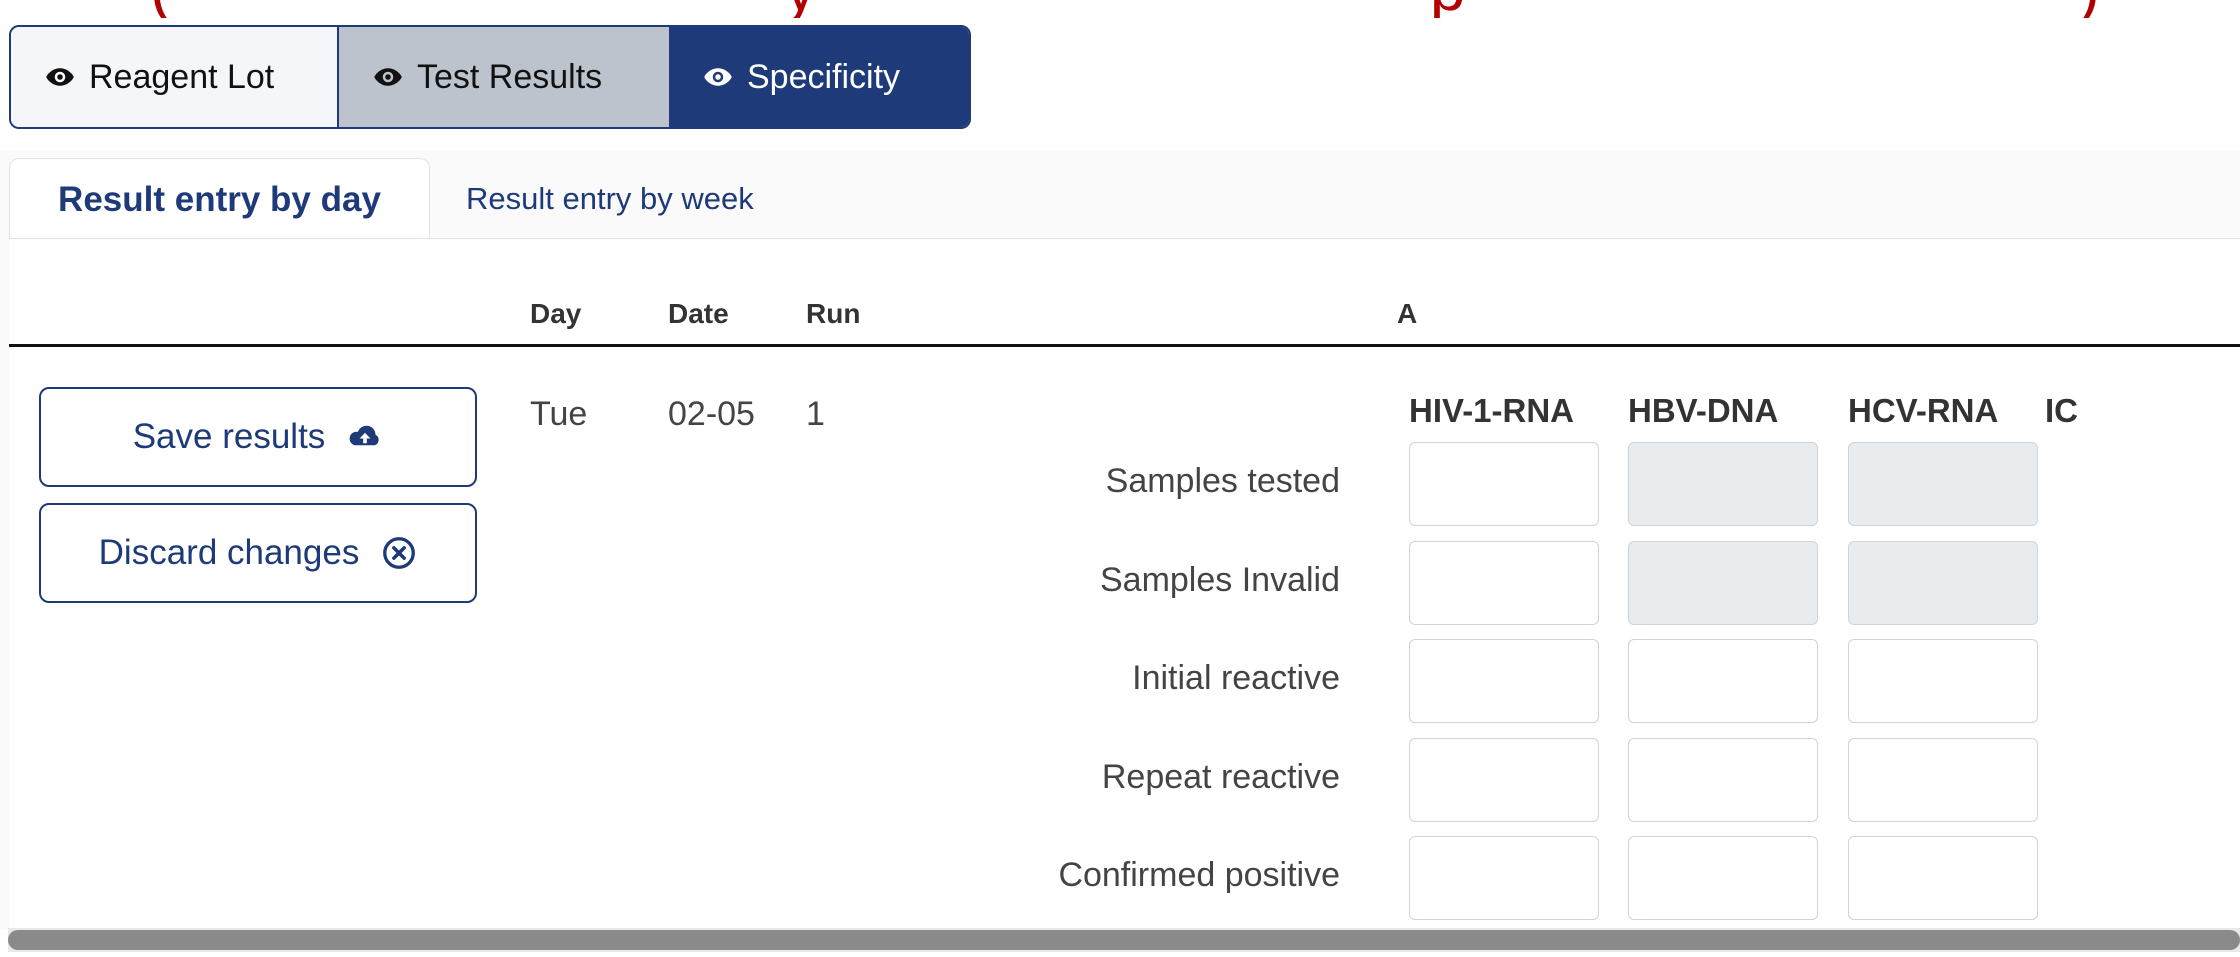 This screenshot has height=957, width=2240. Describe the element at coordinates (711, 414) in the screenshot. I see `run-date: 02-05` at that location.